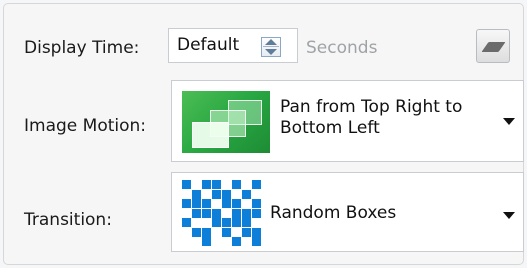 The width and height of the screenshot is (527, 268). I want to click on image-motion-label: Image Motion:, so click(85, 126).